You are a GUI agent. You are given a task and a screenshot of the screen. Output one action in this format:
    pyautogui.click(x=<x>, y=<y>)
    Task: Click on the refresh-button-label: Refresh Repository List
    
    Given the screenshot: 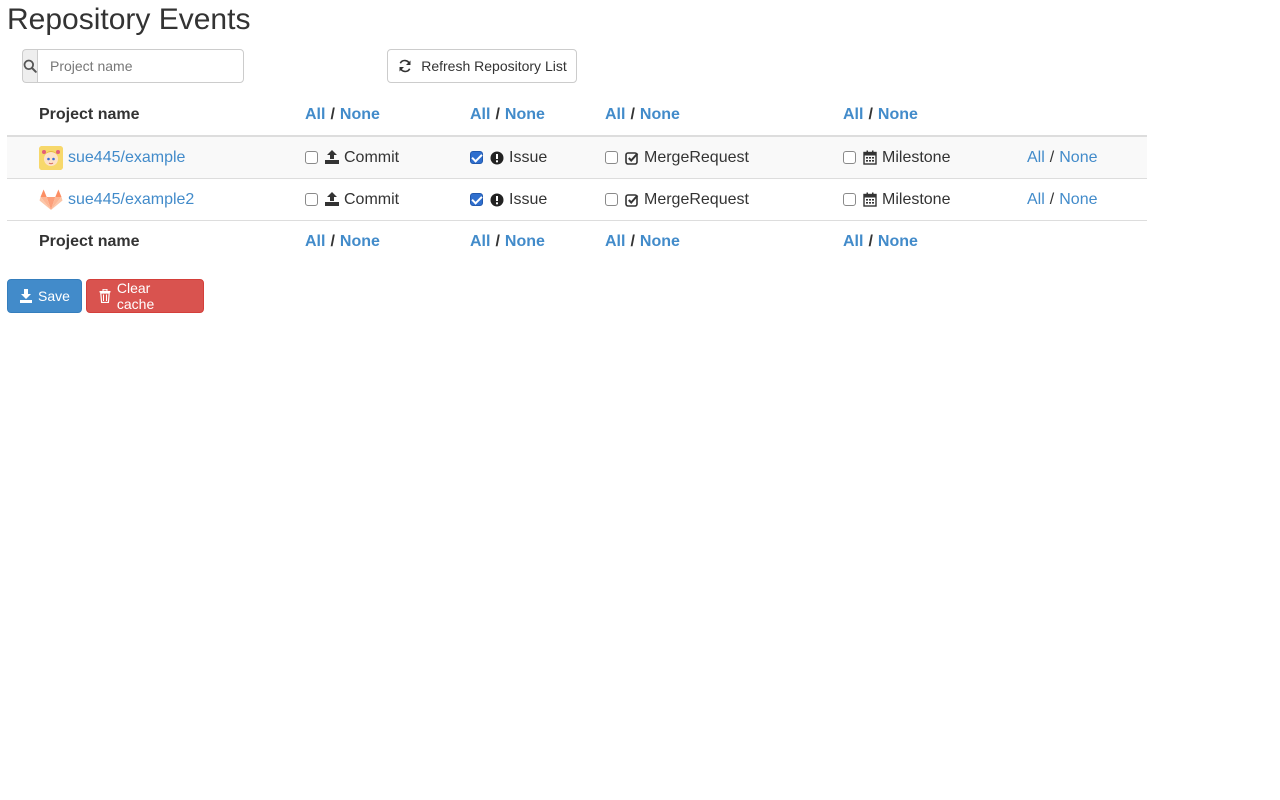 What is the action you would take?
    pyautogui.click(x=494, y=66)
    